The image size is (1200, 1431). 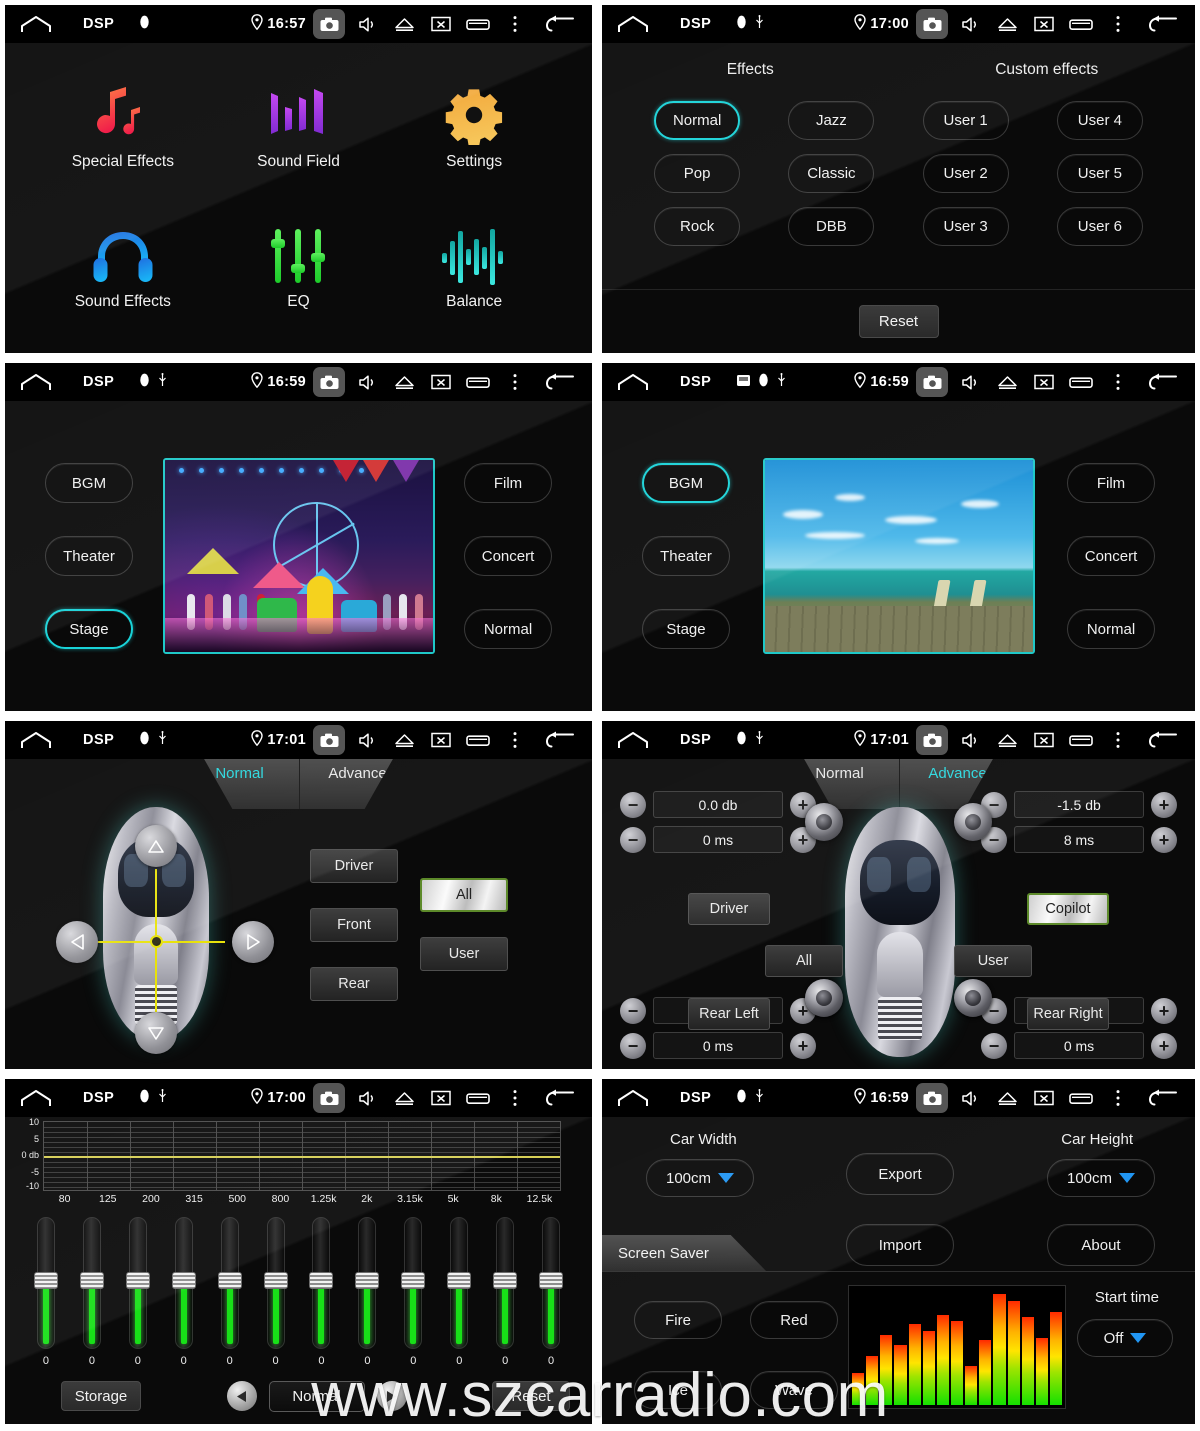 What do you see at coordinates (718, 1045) in the screenshot?
I see `rear-left-delay-value: 0 ms` at bounding box center [718, 1045].